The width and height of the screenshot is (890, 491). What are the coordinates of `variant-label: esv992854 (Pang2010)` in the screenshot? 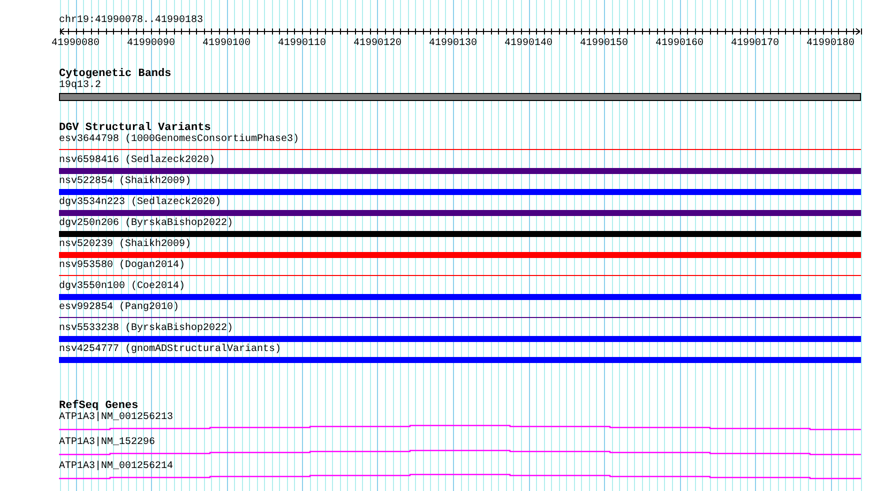 It's located at (119, 307).